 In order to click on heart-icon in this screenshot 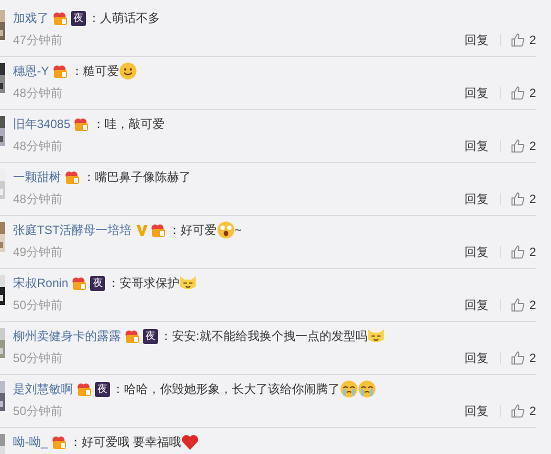, I will do `click(190, 442)`.